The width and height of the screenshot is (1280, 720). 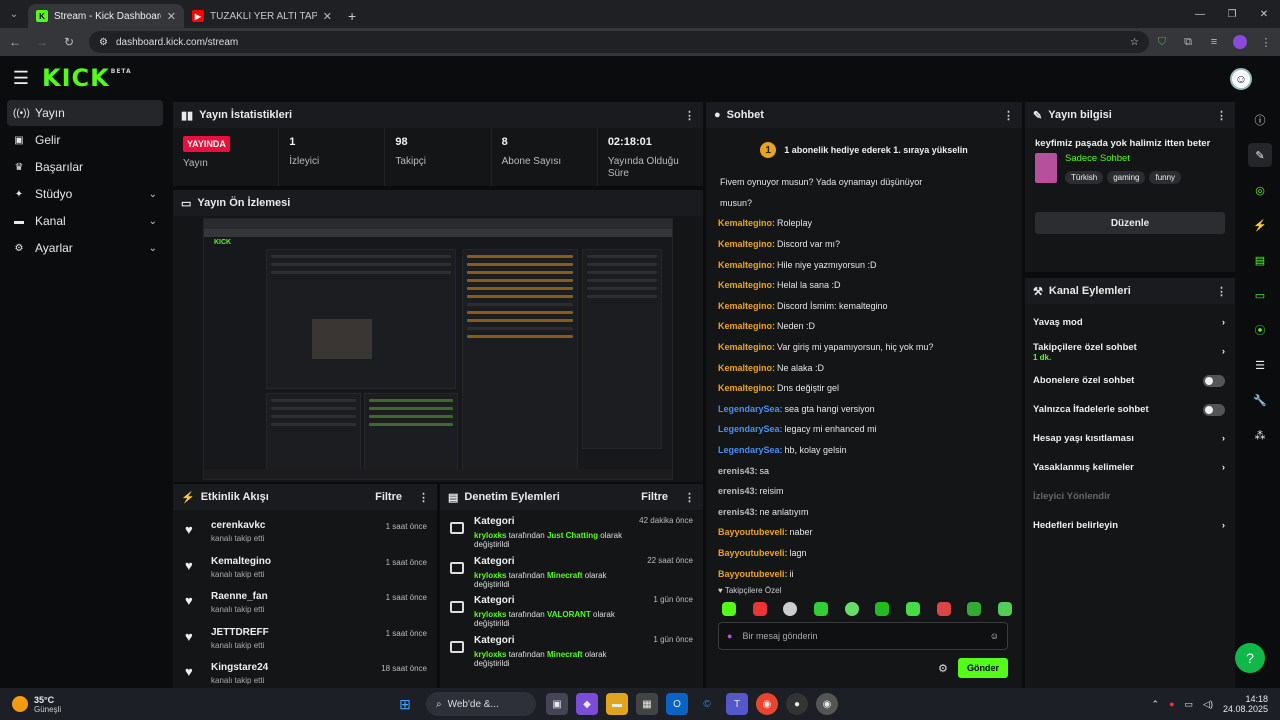 I want to click on windows-start-icon: ⊞, so click(x=405, y=704).